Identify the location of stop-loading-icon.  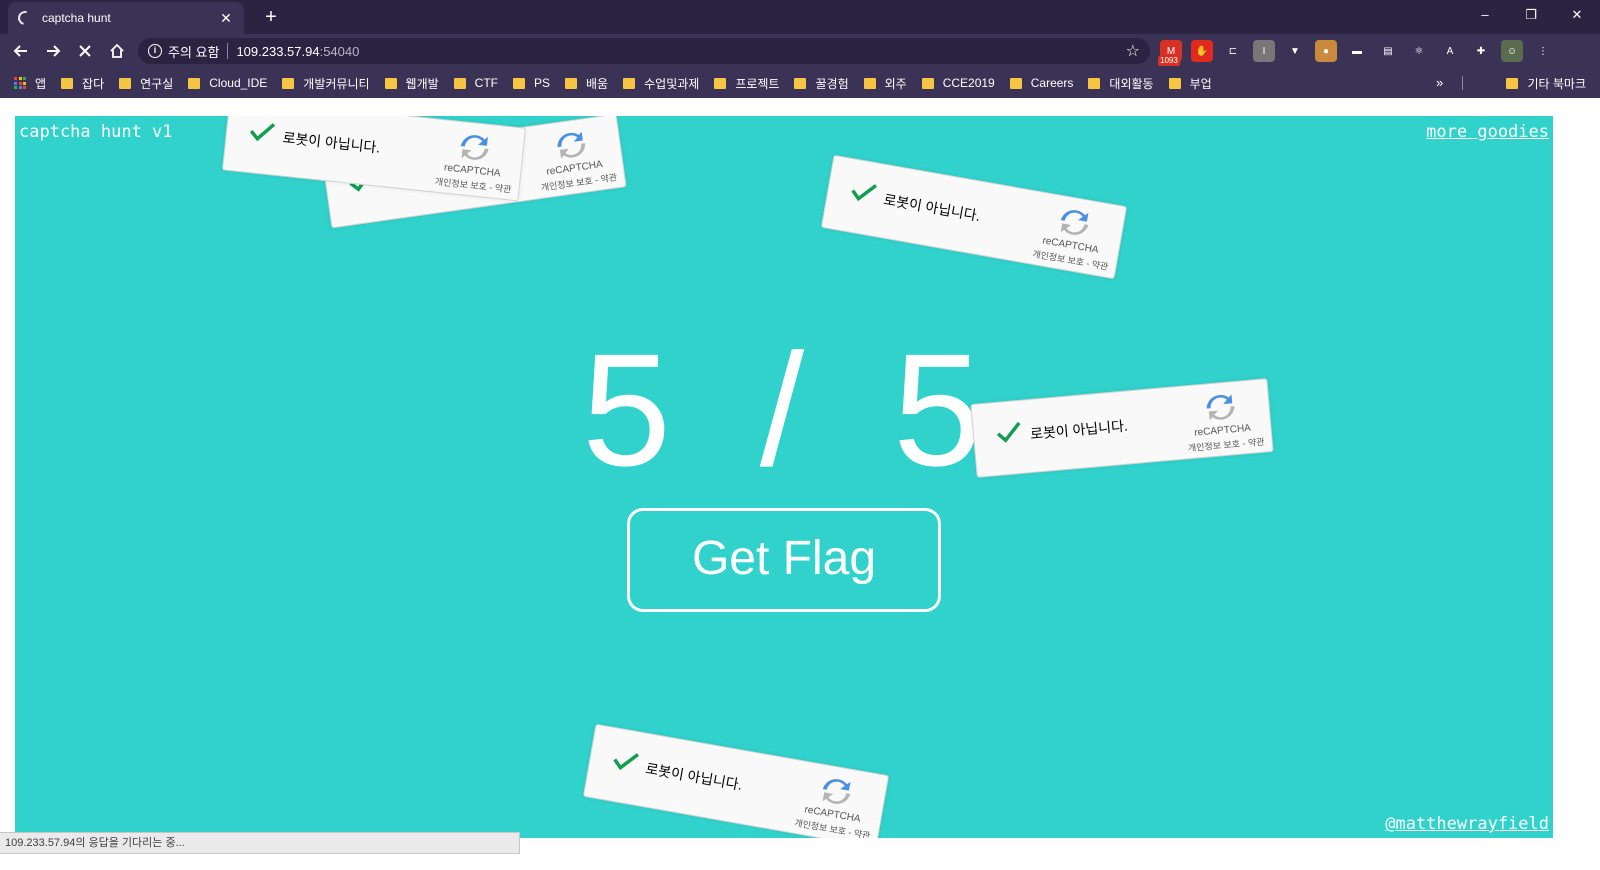
(85, 51).